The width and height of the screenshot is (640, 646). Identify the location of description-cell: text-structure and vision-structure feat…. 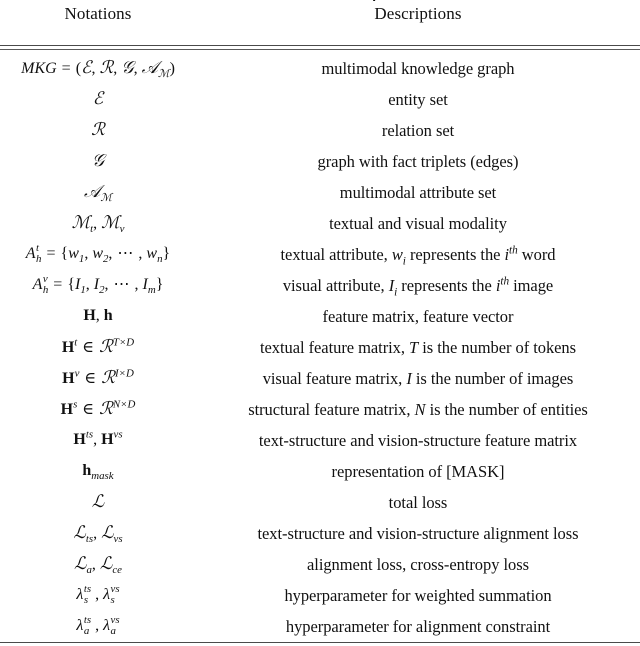
(418, 440).